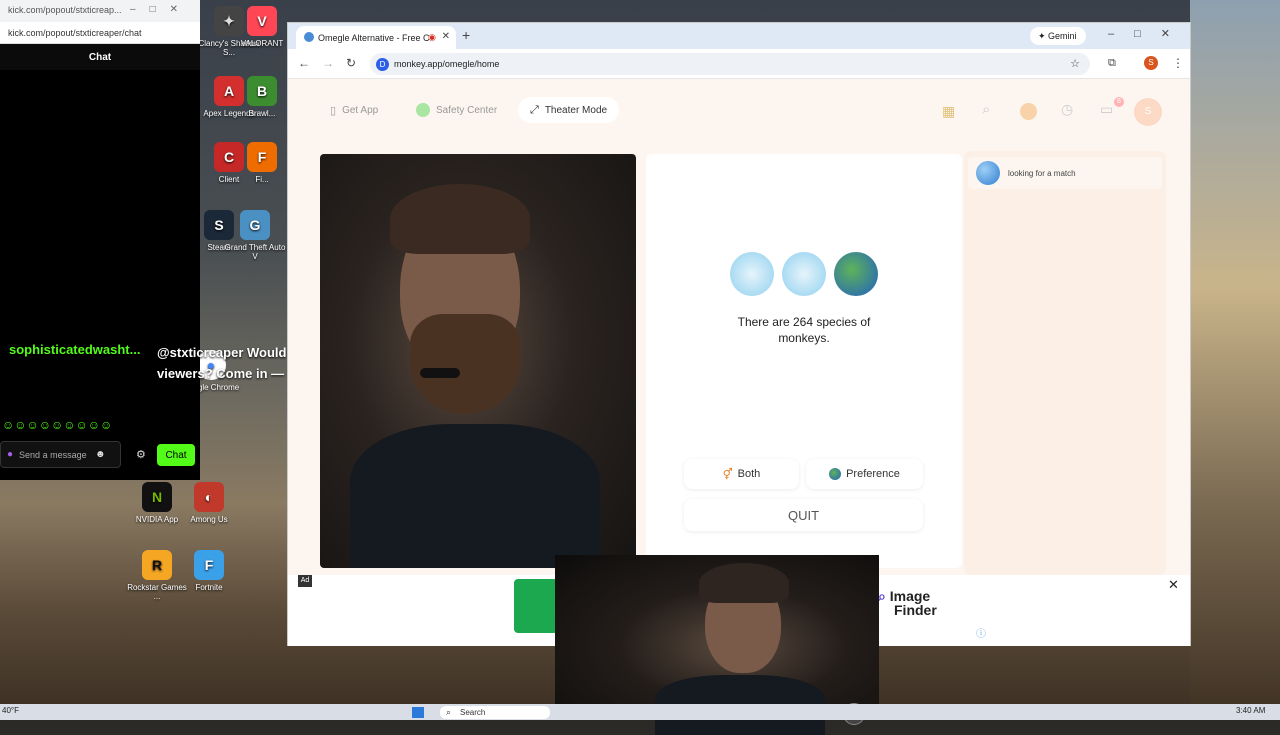 This screenshot has height=735, width=1280. Describe the element at coordinates (351, 63) in the screenshot. I see `reload-icon: ↻` at that location.